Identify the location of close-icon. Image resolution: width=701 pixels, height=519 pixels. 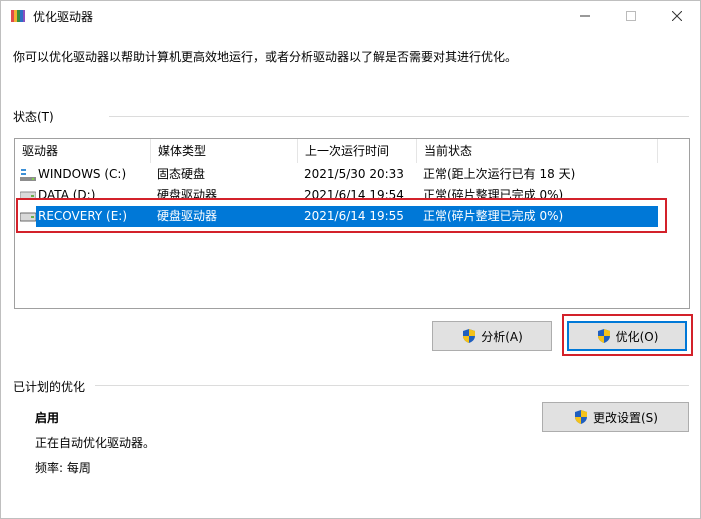
(677, 16).